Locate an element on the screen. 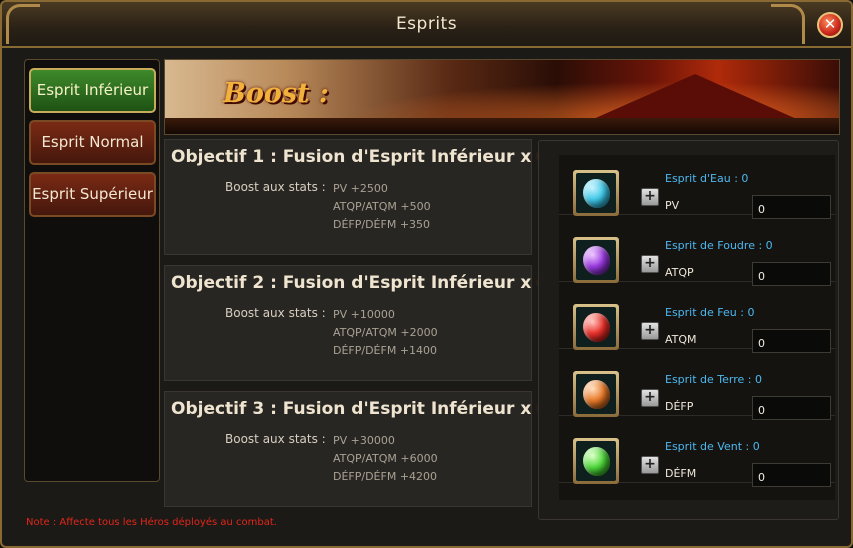 The image size is (853, 548). close-button: ✕ is located at coordinates (830, 25).